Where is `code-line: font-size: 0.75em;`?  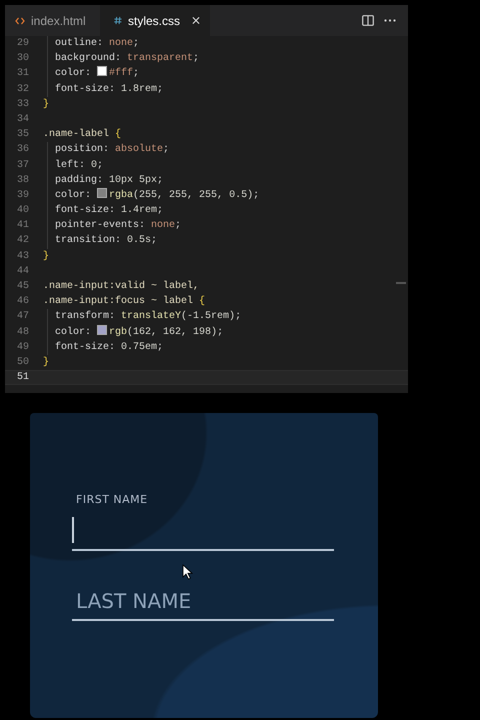 code-line: font-size: 0.75em; is located at coordinates (109, 347).